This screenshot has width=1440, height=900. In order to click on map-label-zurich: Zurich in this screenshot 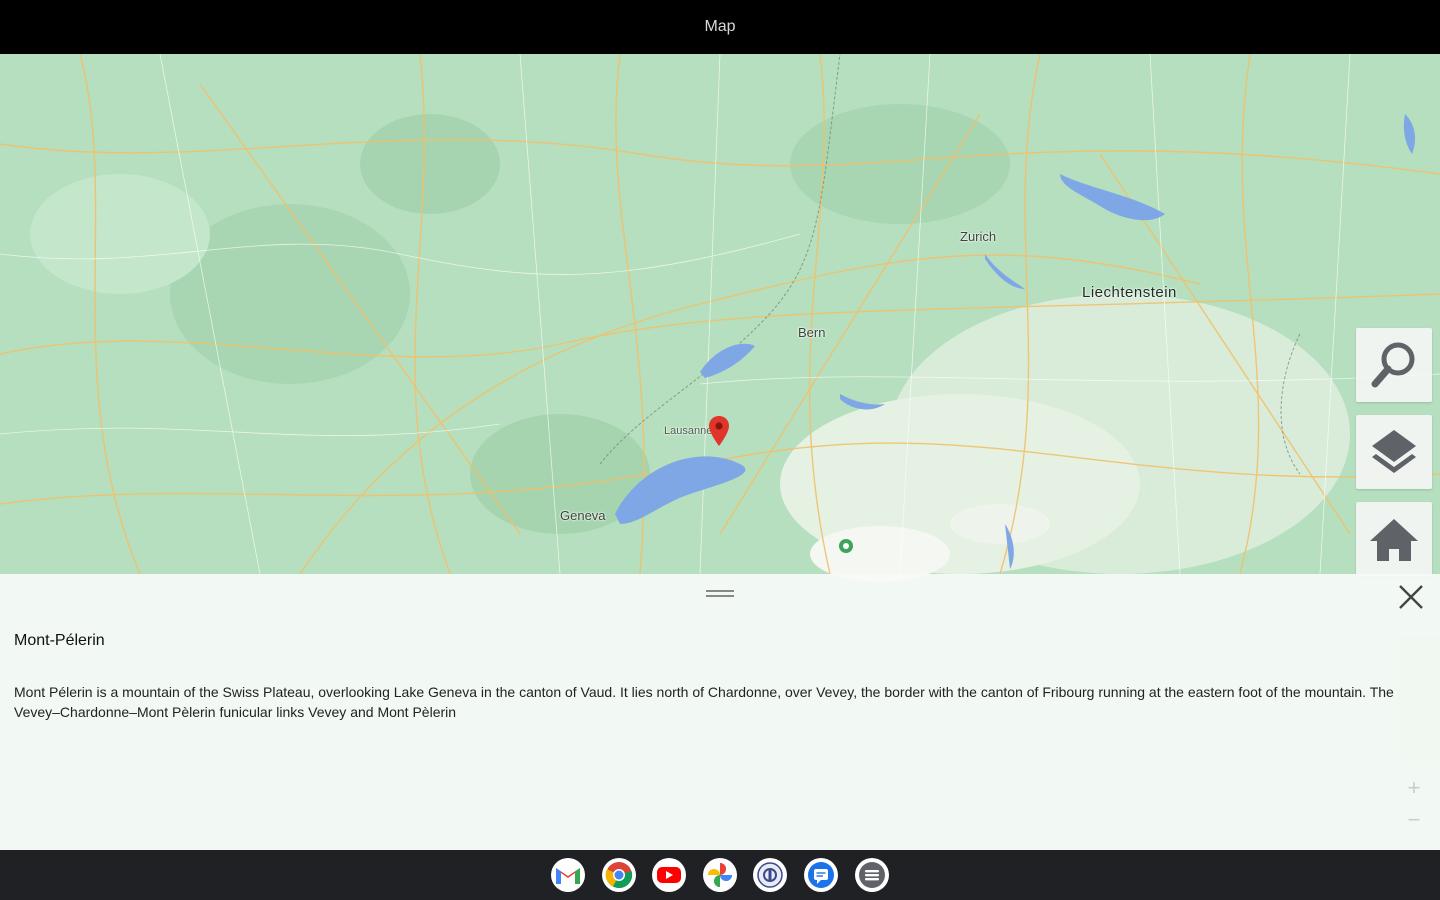, I will do `click(978, 236)`.